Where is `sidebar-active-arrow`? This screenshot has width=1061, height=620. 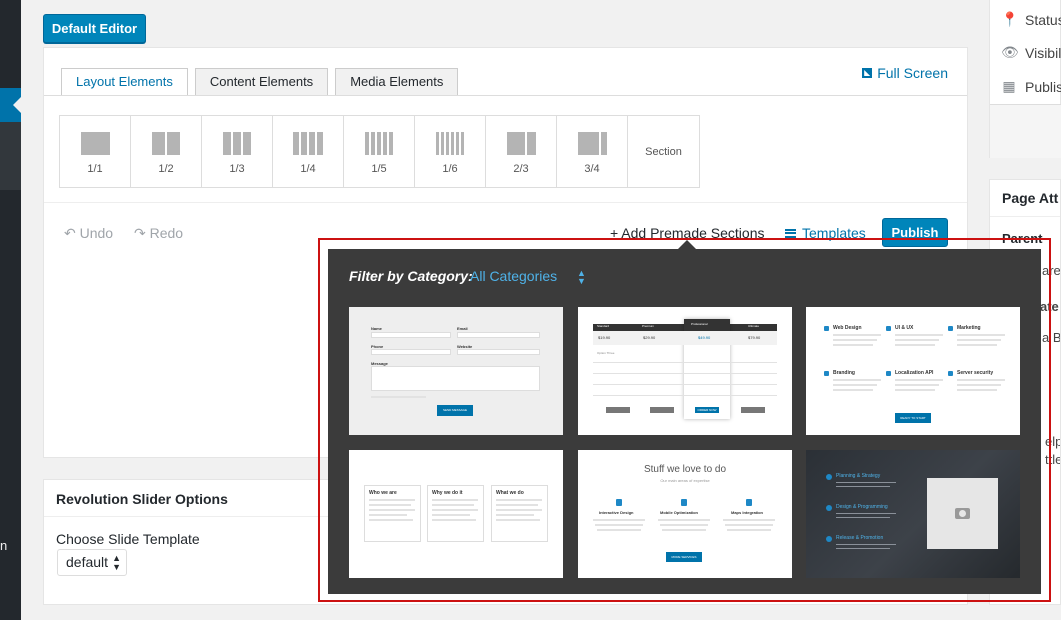 sidebar-active-arrow is located at coordinates (17, 105).